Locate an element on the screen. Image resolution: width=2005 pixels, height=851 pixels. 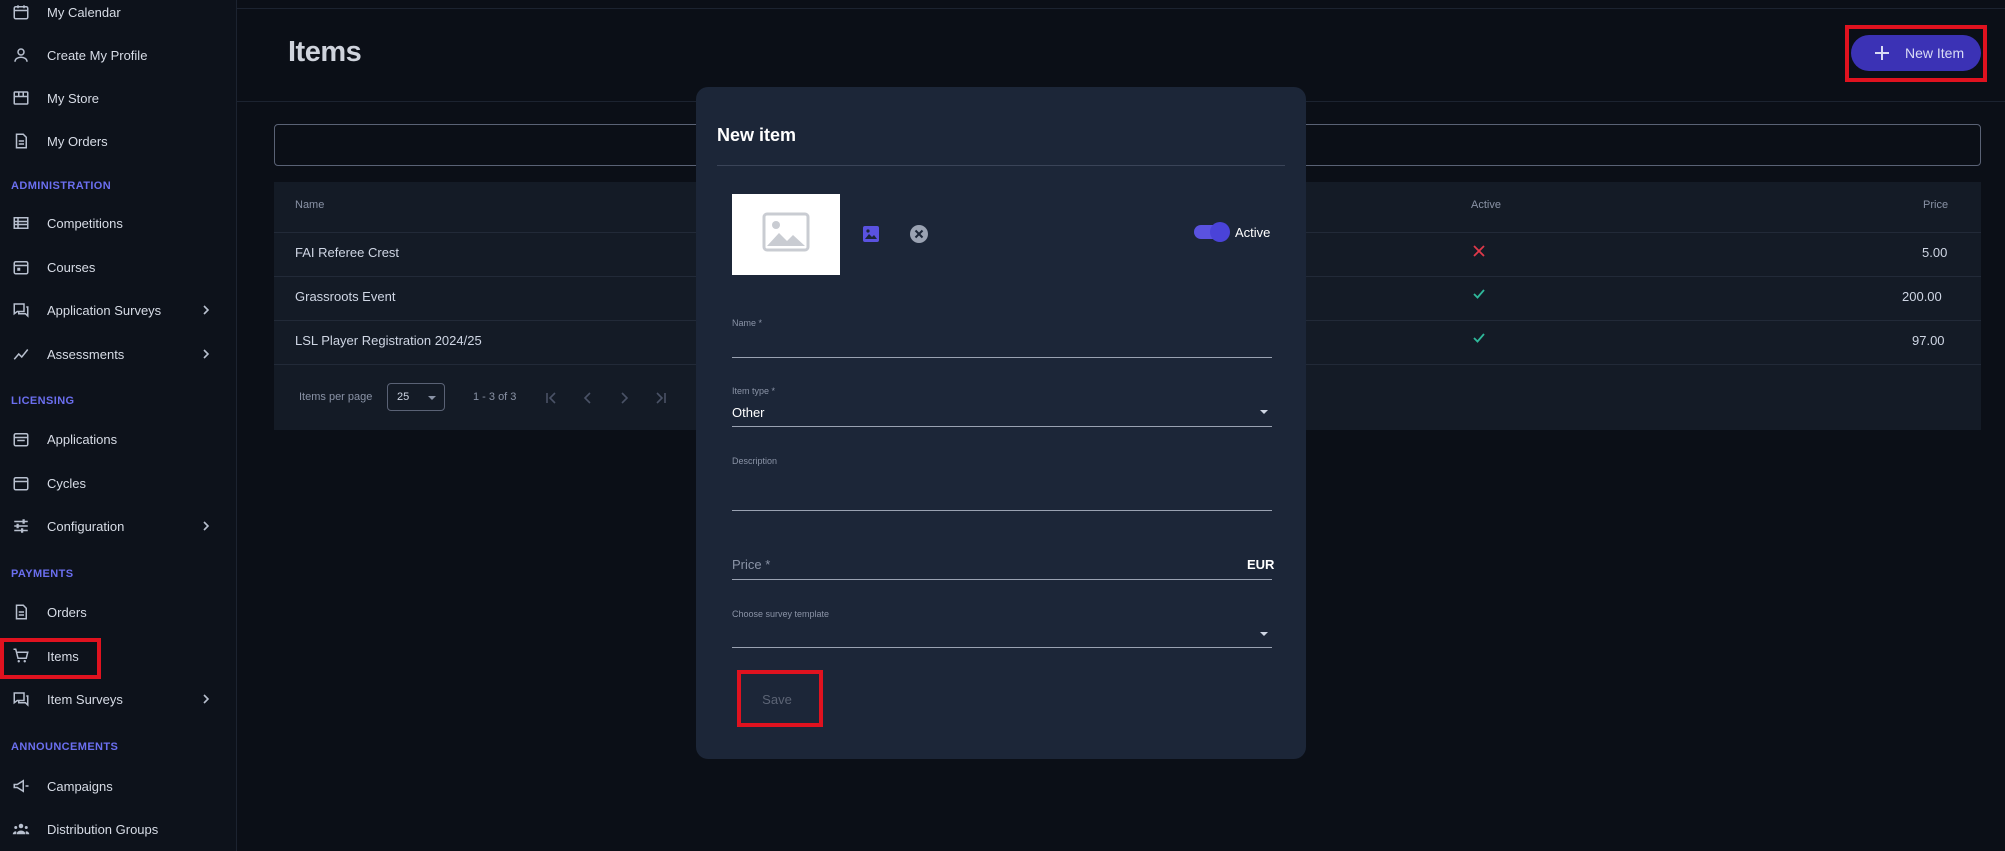
cell-name: Grassroots Event is located at coordinates (345, 296).